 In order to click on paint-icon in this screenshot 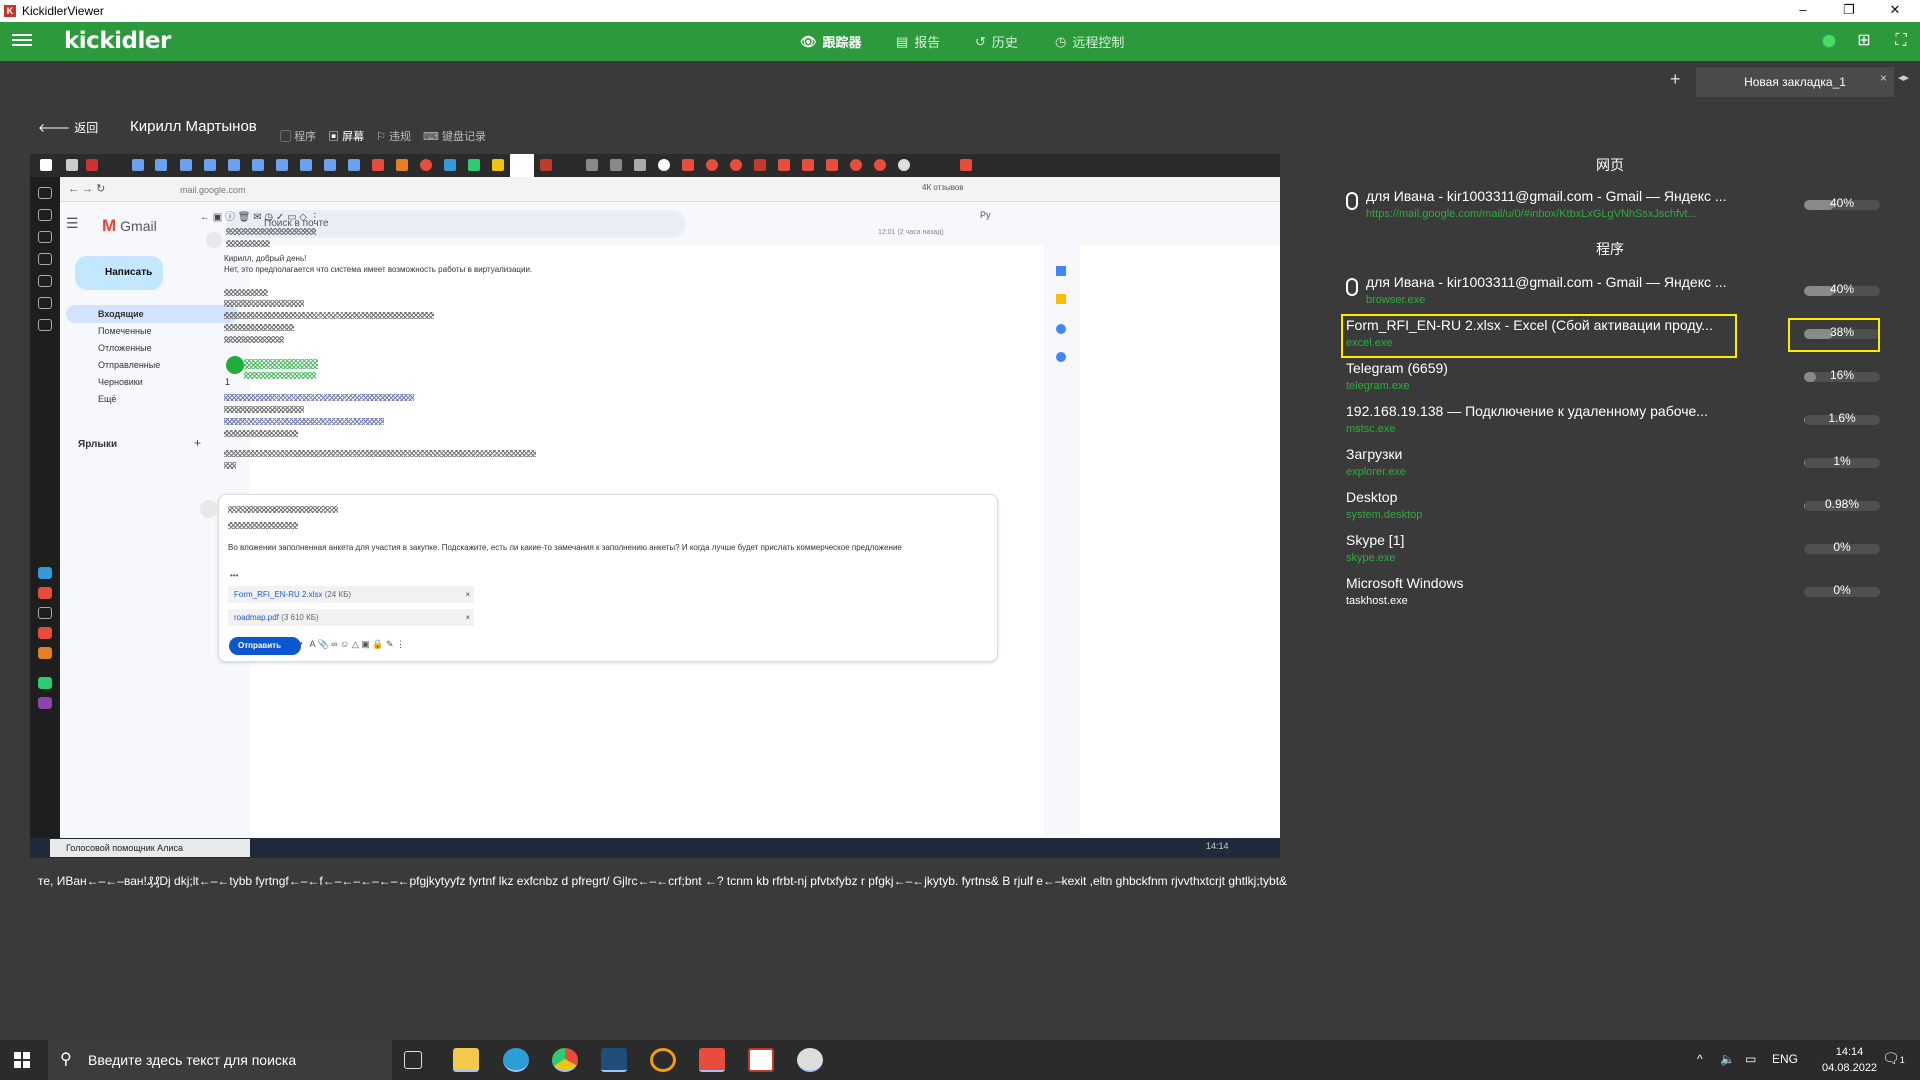, I will do `click(810, 1060)`.